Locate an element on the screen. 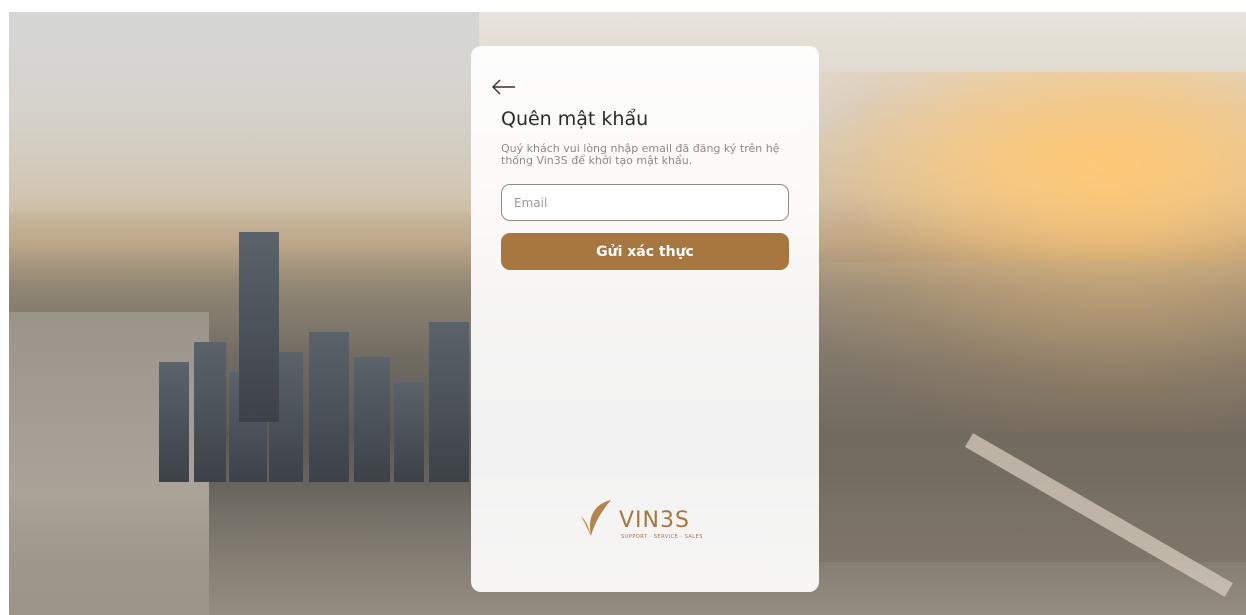 The width and height of the screenshot is (1246, 615). vin3s-logo: VIN3S SUPPORT · SERVICE · SALES is located at coordinates (651, 522).